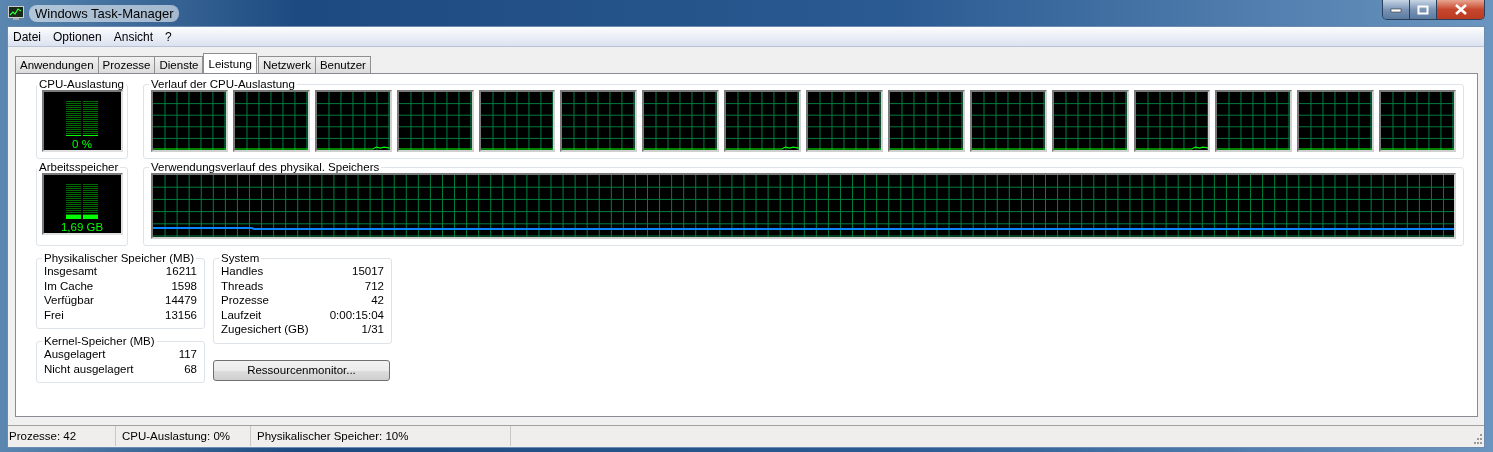 The height and width of the screenshot is (452, 1493). What do you see at coordinates (75, 354) in the screenshot?
I see `stat-label: Ausgelagert` at bounding box center [75, 354].